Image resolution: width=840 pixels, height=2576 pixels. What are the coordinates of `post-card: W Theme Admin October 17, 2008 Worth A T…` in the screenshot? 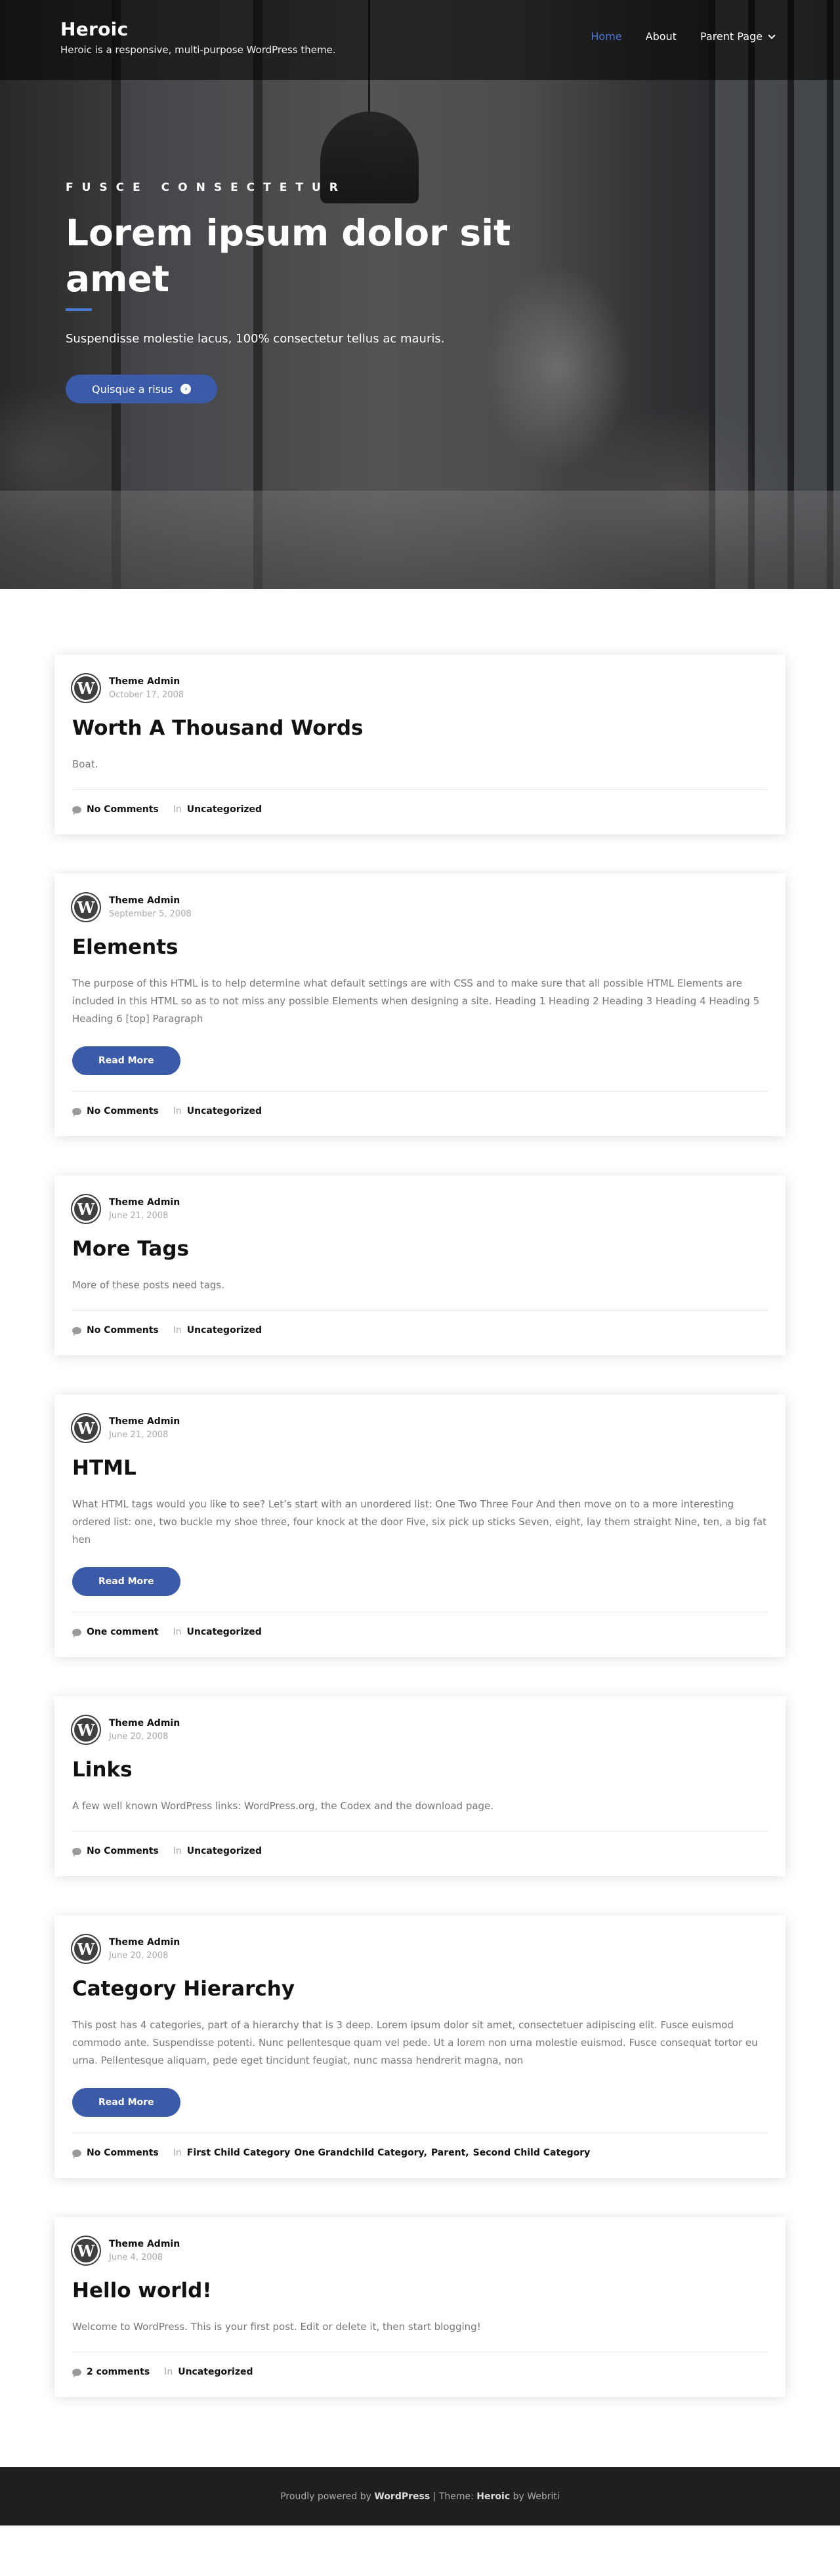 It's located at (420, 744).